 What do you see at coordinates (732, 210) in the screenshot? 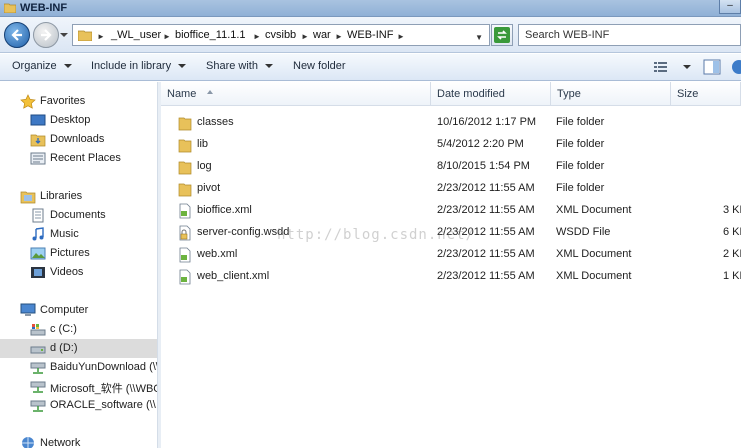
I see `file-size: 3 KB` at bounding box center [732, 210].